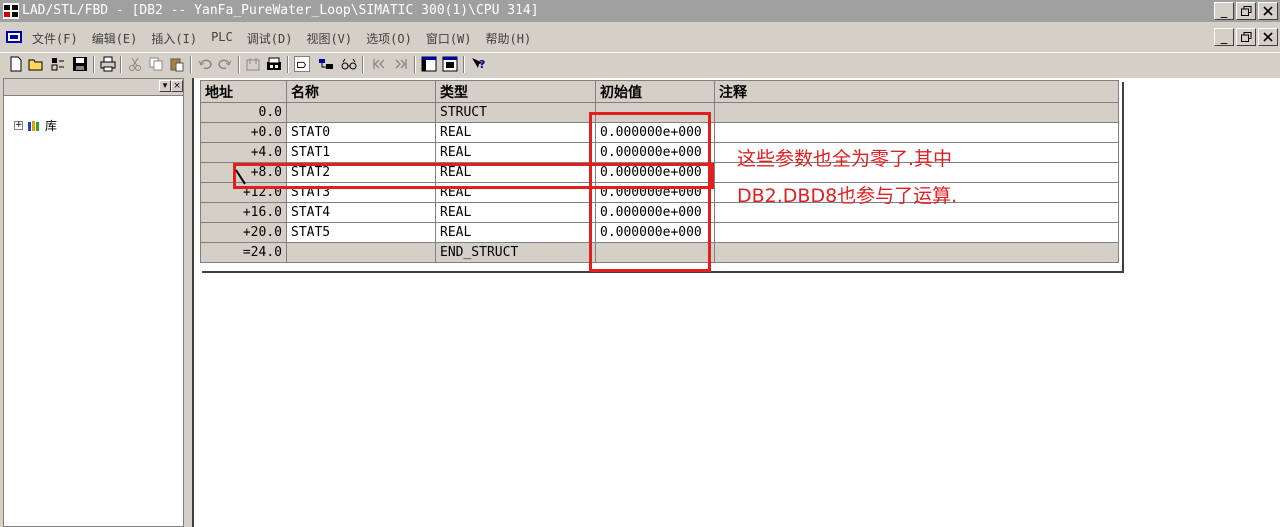  I want to click on copy-icon, so click(156, 64).